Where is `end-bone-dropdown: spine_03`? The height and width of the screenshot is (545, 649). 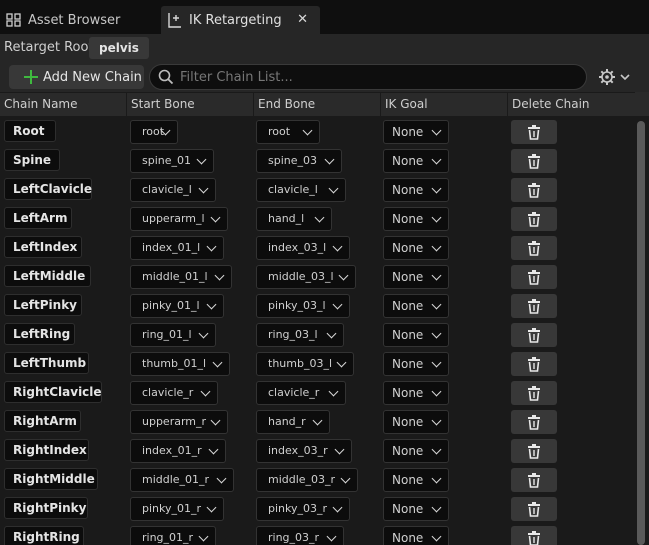
end-bone-dropdown: spine_03 is located at coordinates (299, 161).